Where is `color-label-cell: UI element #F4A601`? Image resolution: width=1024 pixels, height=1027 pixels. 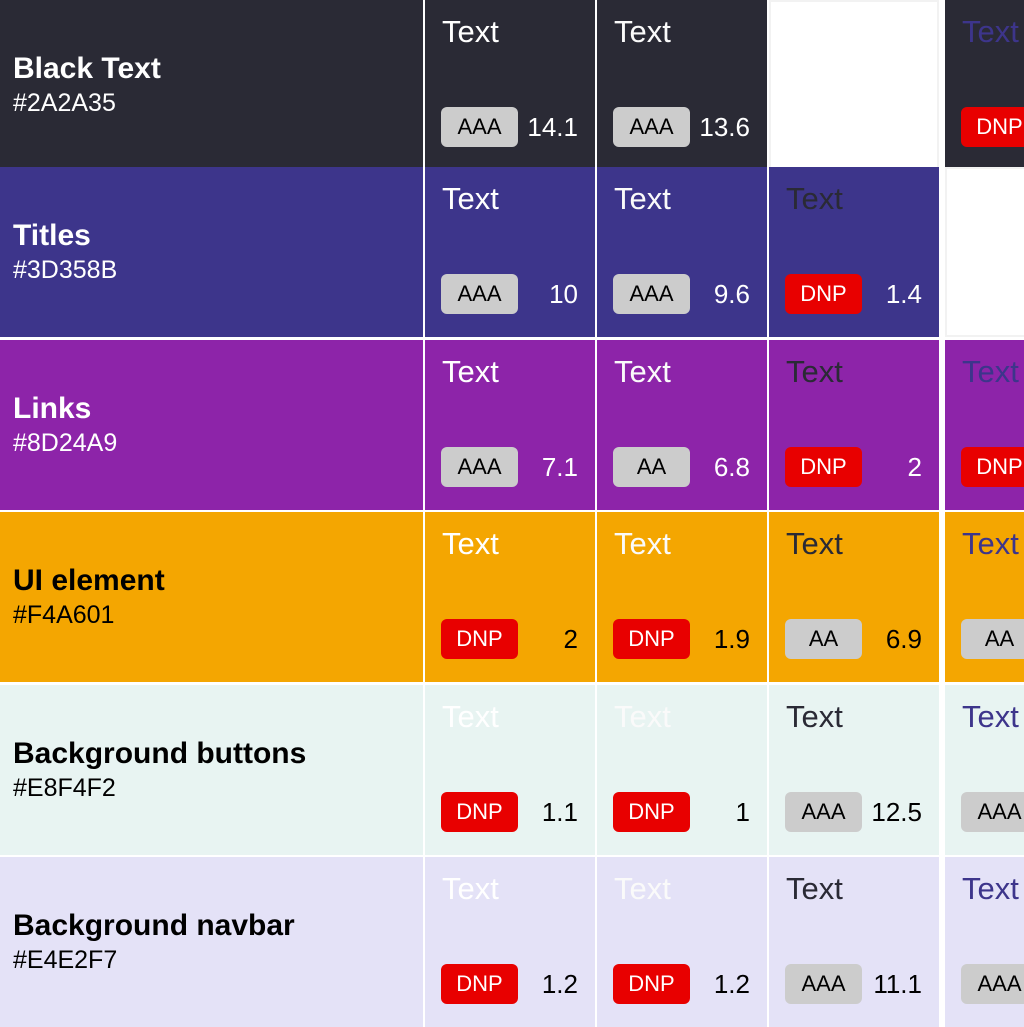 color-label-cell: UI element #F4A601 is located at coordinates (211, 597).